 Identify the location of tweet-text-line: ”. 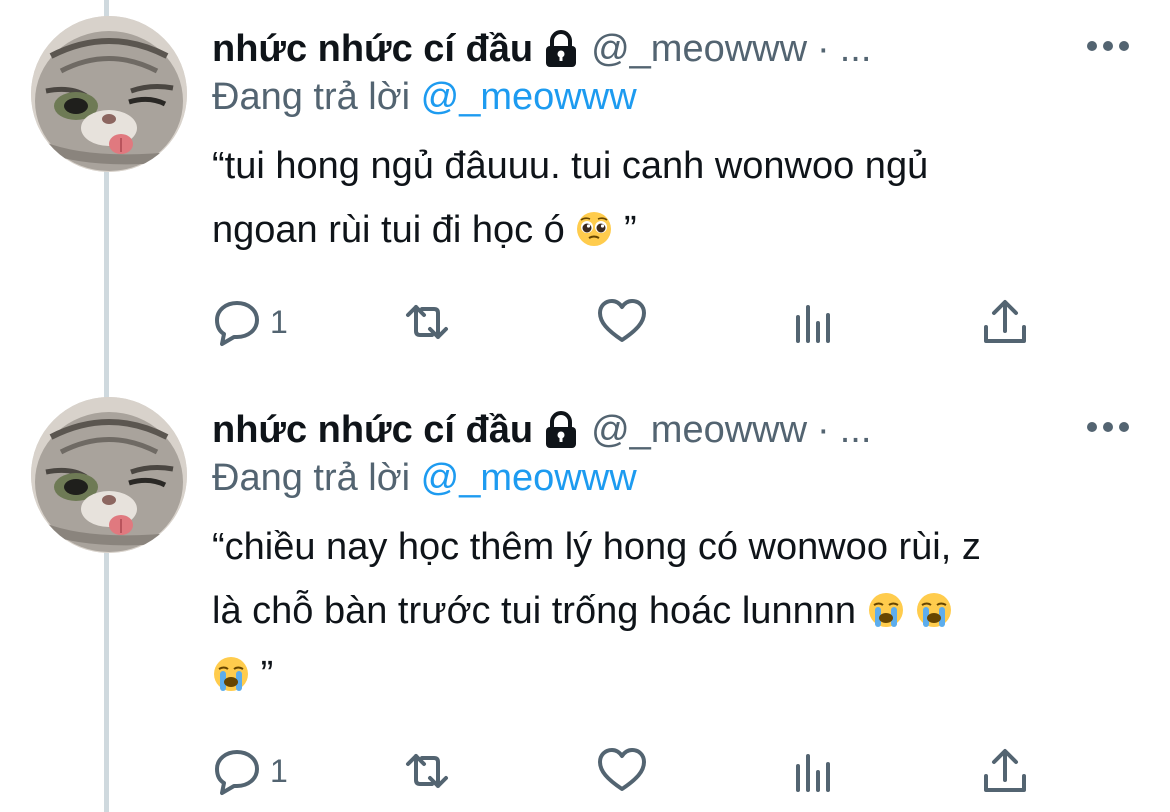
(662, 675).